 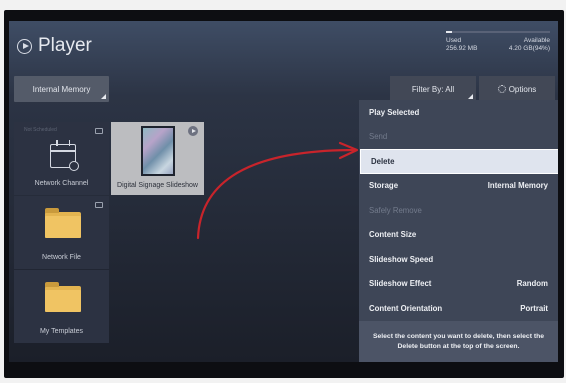 I want to click on tile-network-channel: Not Scheduled Network Channel, so click(x=61, y=158).